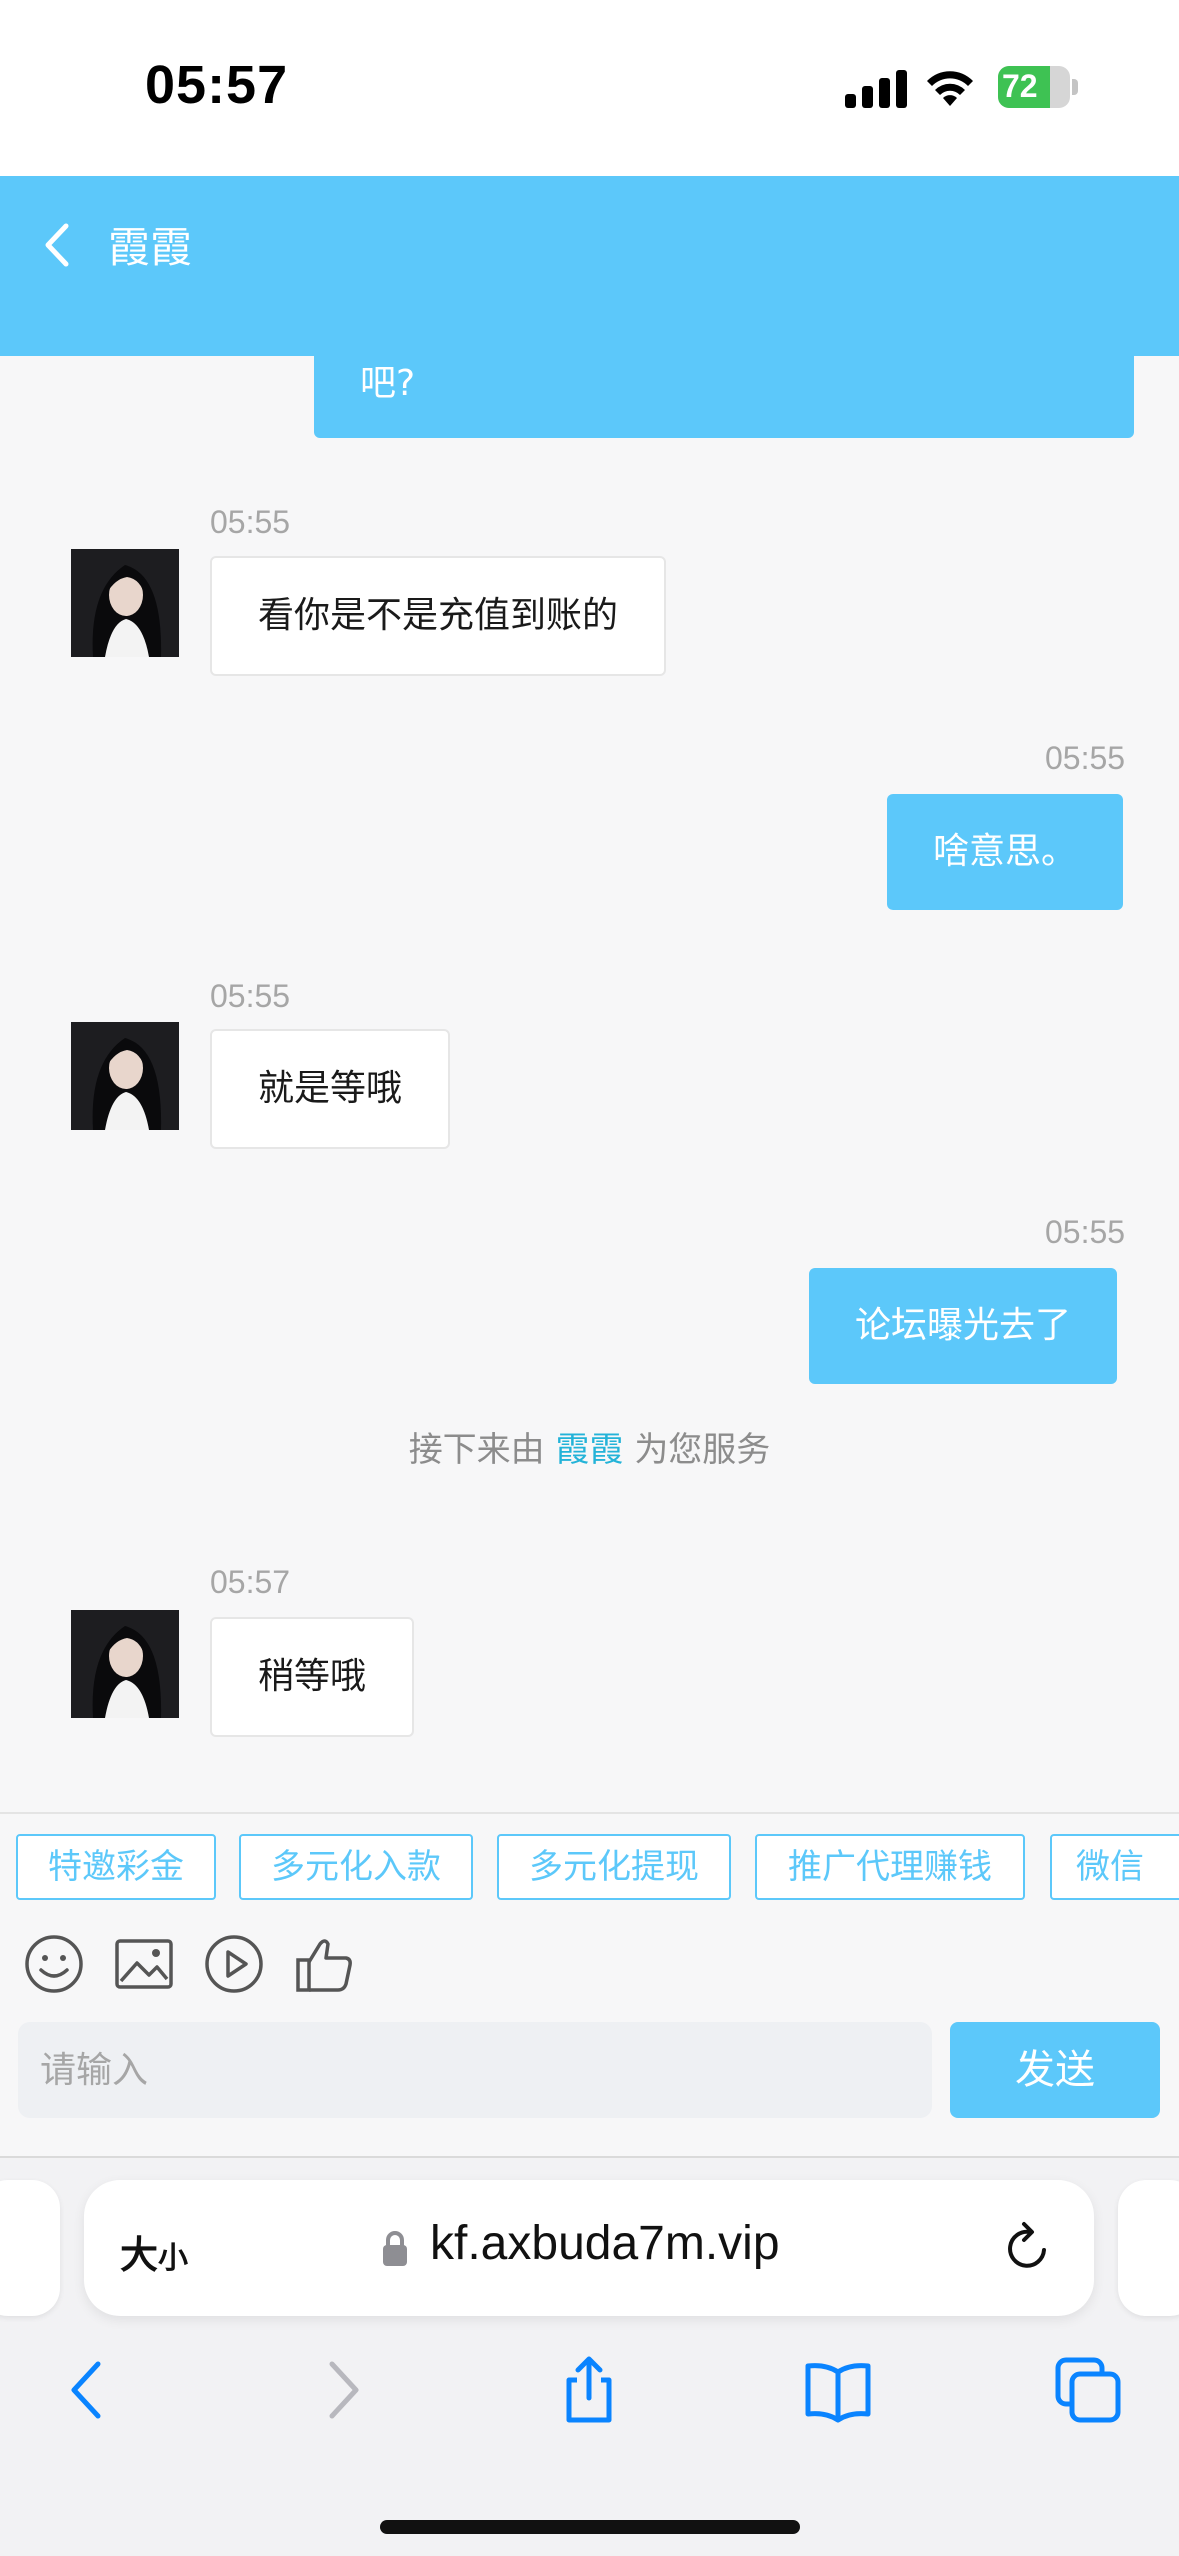  What do you see at coordinates (88, 2390) in the screenshot?
I see `back-arrow-icon` at bounding box center [88, 2390].